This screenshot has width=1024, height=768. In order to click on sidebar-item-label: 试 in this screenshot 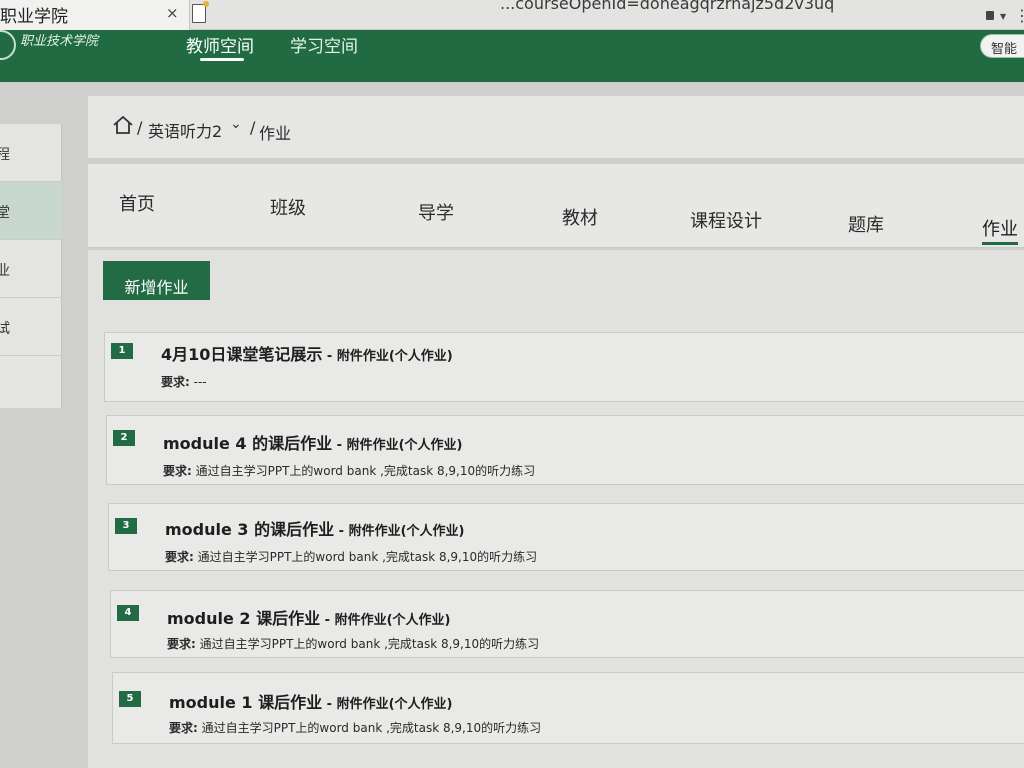, I will do `click(5, 329)`.